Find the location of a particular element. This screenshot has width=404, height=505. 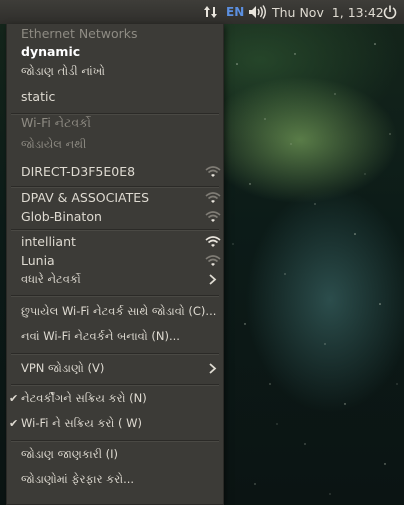

wifi-network-item: intelliant is located at coordinates (115, 241).